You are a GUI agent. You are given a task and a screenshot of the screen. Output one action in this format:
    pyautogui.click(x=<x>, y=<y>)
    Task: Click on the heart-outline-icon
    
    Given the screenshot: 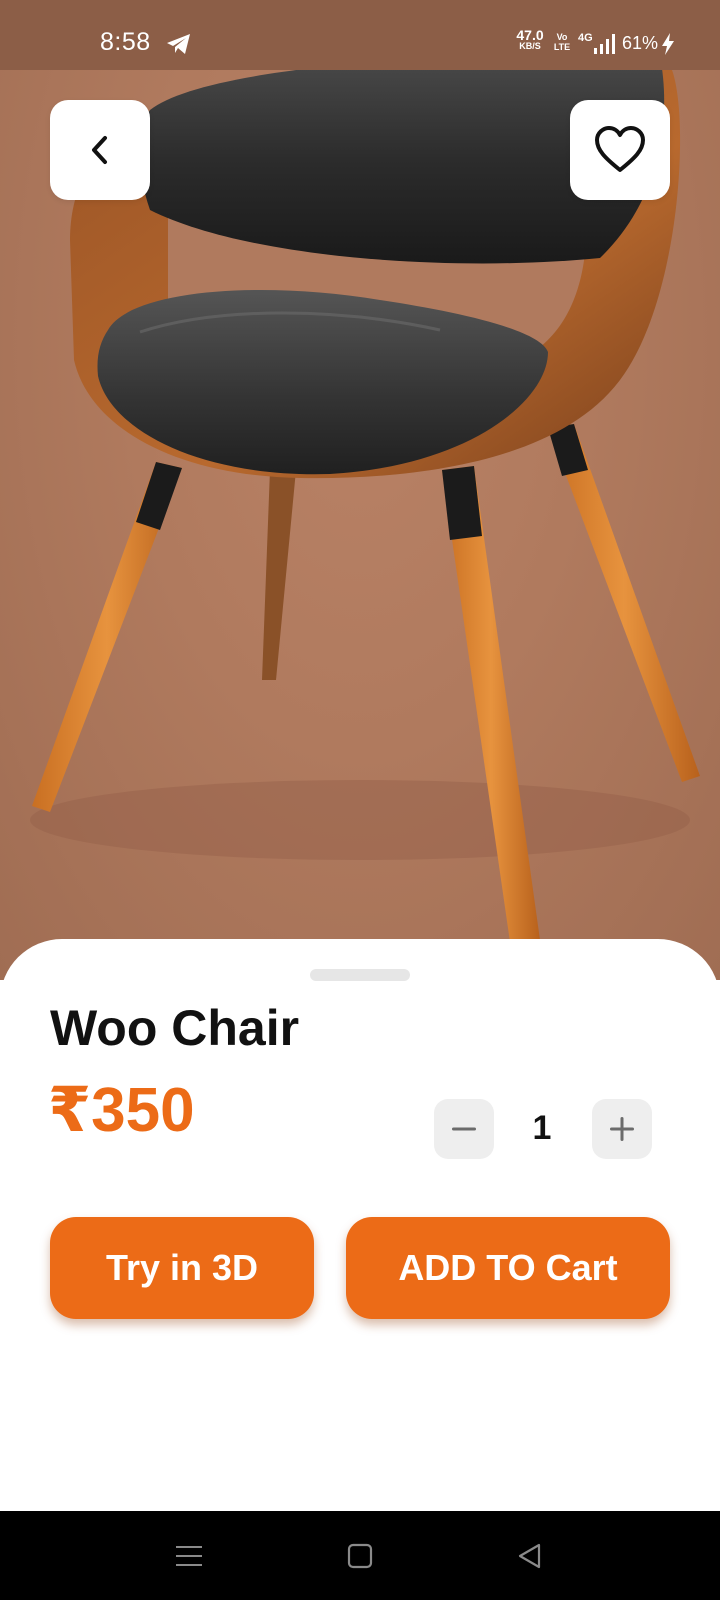 What is the action you would take?
    pyautogui.click(x=620, y=149)
    